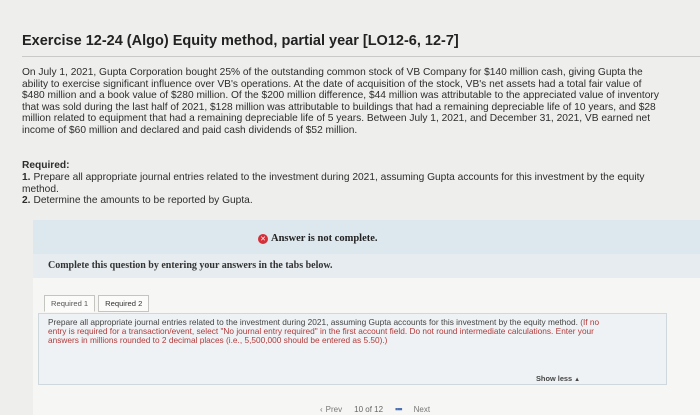 The width and height of the screenshot is (700, 415). I want to click on required-heading: Required:, so click(46, 165).